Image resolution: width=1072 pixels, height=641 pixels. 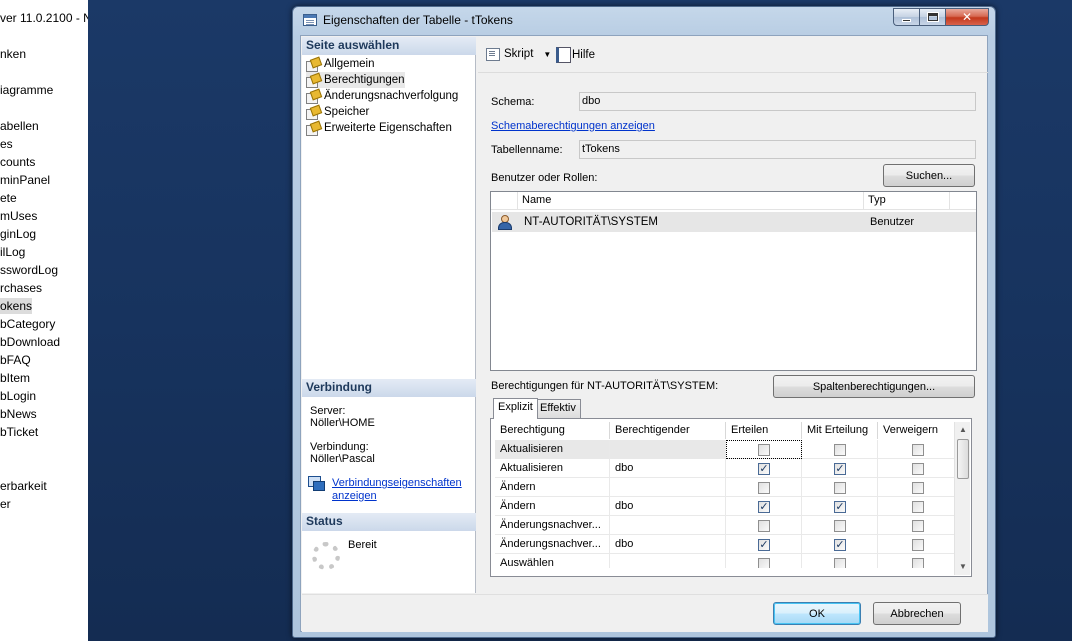 I want to click on scroll-up-icon: ▲, so click(x=963, y=430).